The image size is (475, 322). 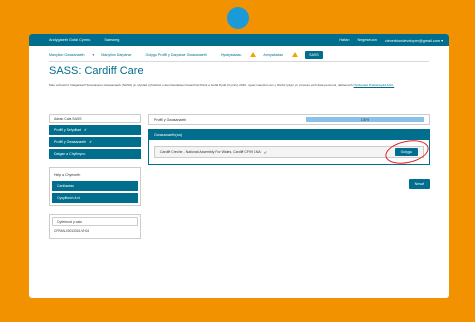 I want to click on account-email: cleverbiondeveloper@gmail.com, so click(x=412, y=40).